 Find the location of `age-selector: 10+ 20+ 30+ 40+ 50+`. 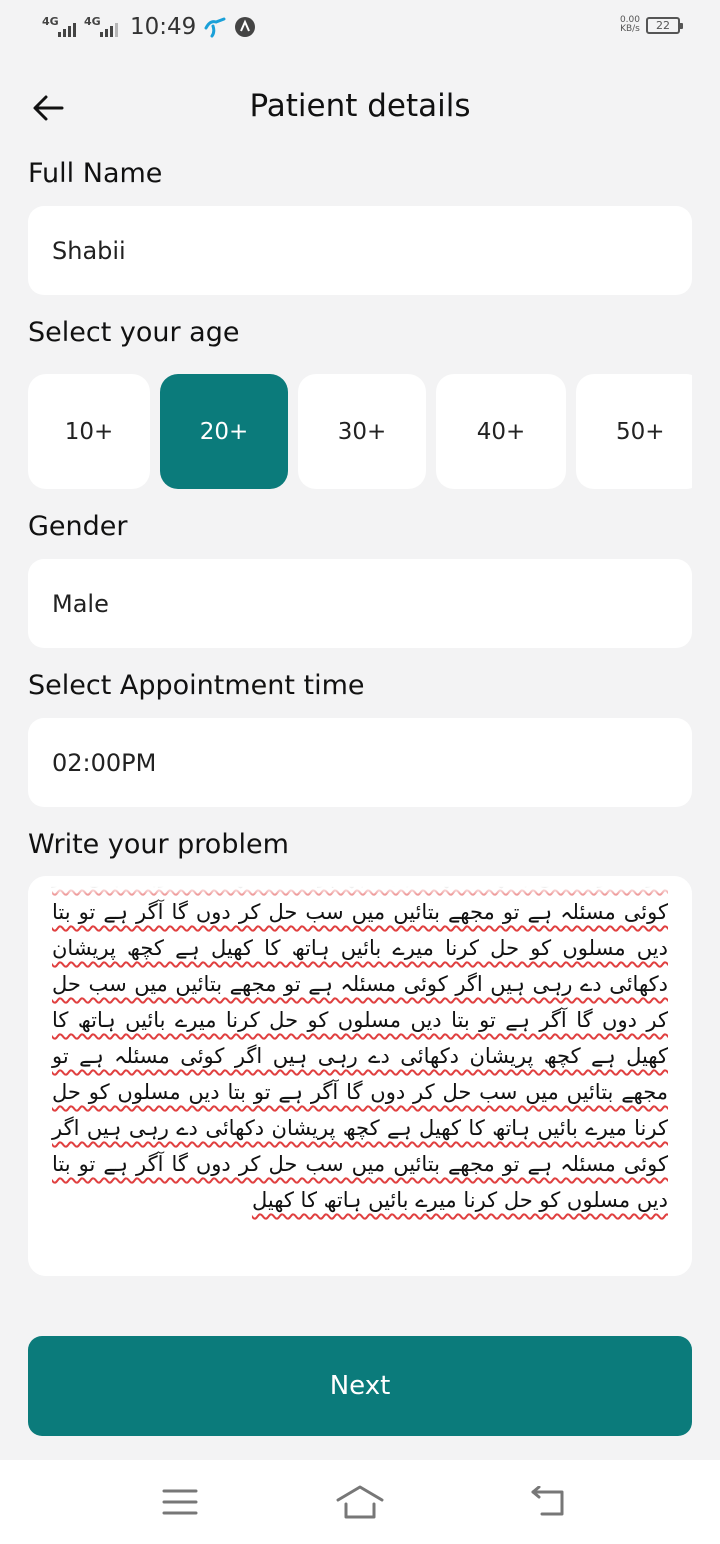

age-selector: 10+ 20+ 30+ 40+ 50+ is located at coordinates (360, 431).